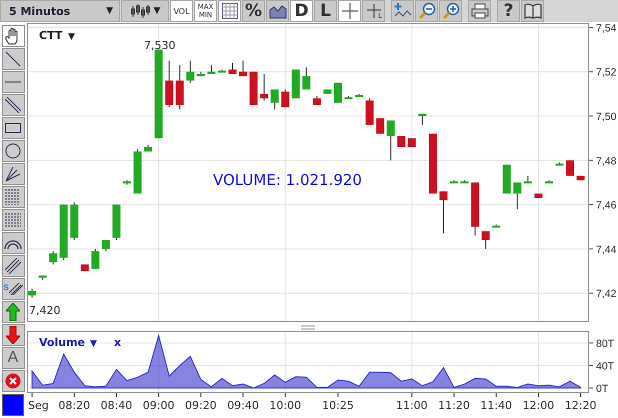 Image resolution: width=618 pixels, height=418 pixels. I want to click on time-axis-label: 08:20, so click(74, 405).